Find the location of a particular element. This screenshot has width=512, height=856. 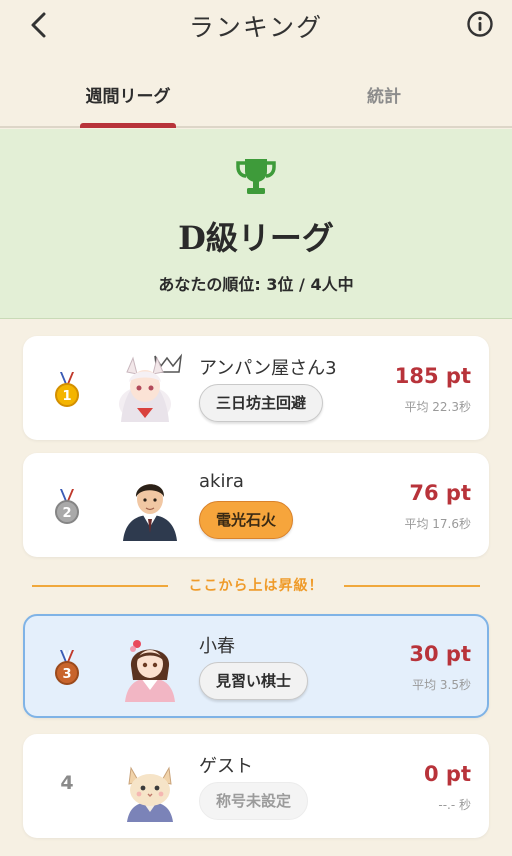

player-title-badge: 電光石火 is located at coordinates (246, 520).